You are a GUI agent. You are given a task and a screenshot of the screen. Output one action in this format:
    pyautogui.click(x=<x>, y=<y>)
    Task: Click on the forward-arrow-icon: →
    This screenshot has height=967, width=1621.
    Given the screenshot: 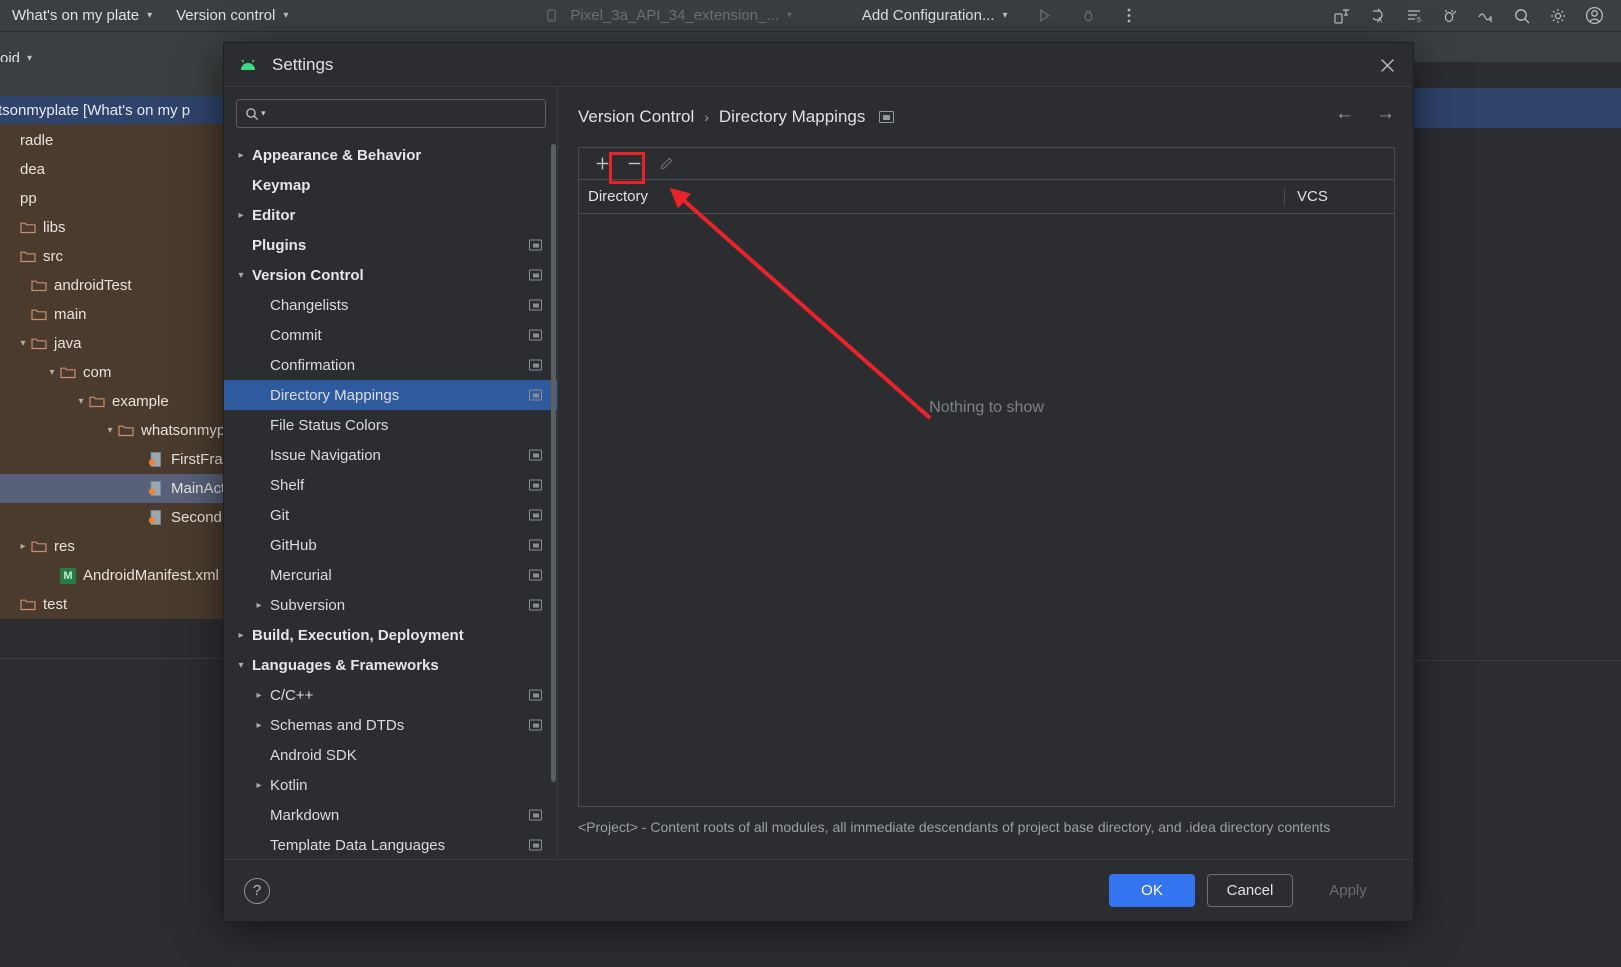 What is the action you would take?
    pyautogui.click(x=1385, y=114)
    